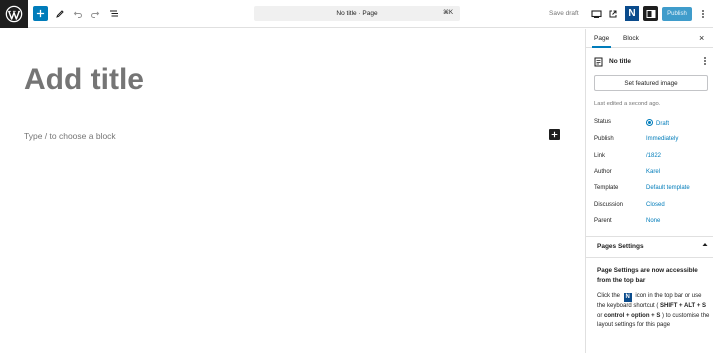  I want to click on status-label: Status, so click(603, 122).